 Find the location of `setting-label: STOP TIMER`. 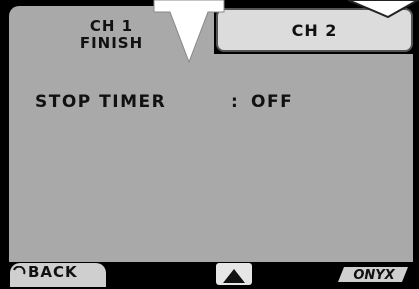

setting-label: STOP TIMER is located at coordinates (101, 102).